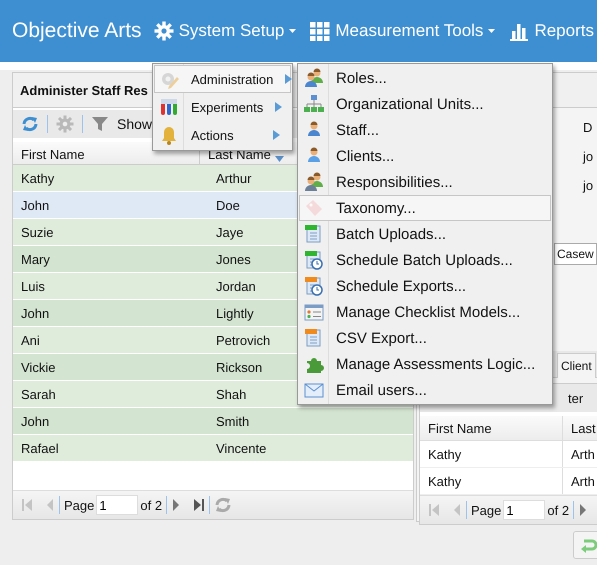  Describe the element at coordinates (40, 449) in the screenshot. I see `table-cell-text: Rafael` at that location.